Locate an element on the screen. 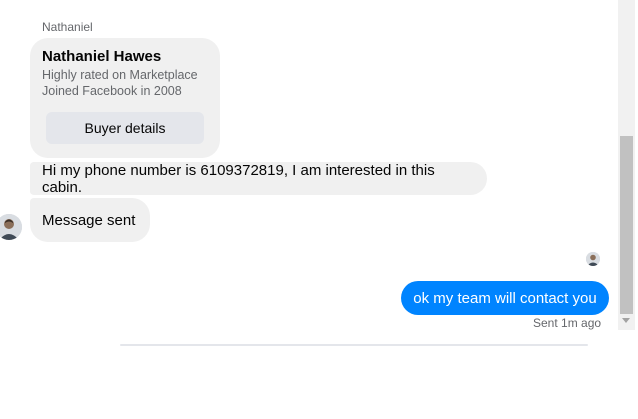  buyer-rating-text: Highly rated on Marketplace is located at coordinates (120, 75).